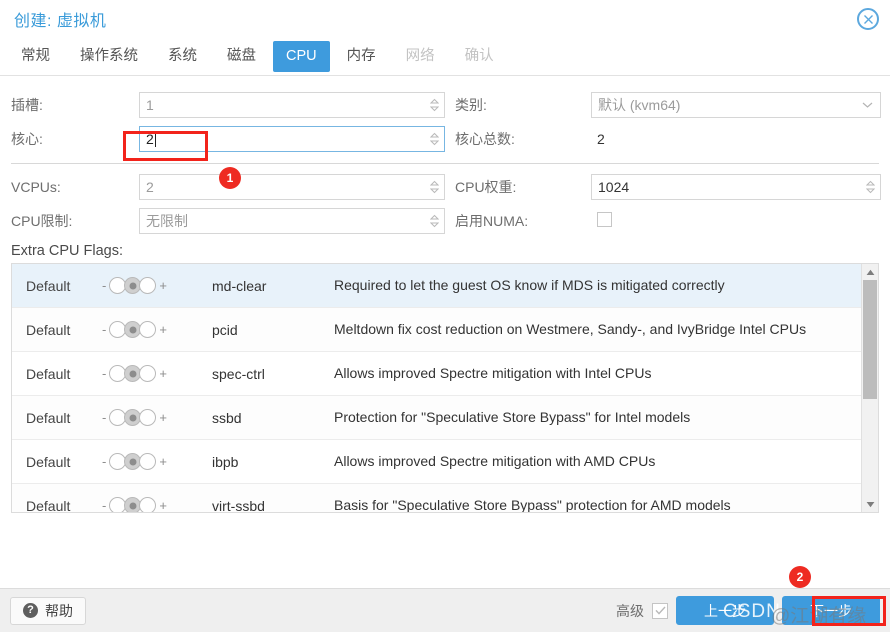 Image resolution: width=890 pixels, height=632 pixels. I want to click on cpu-weight-input: 1024, so click(736, 187).